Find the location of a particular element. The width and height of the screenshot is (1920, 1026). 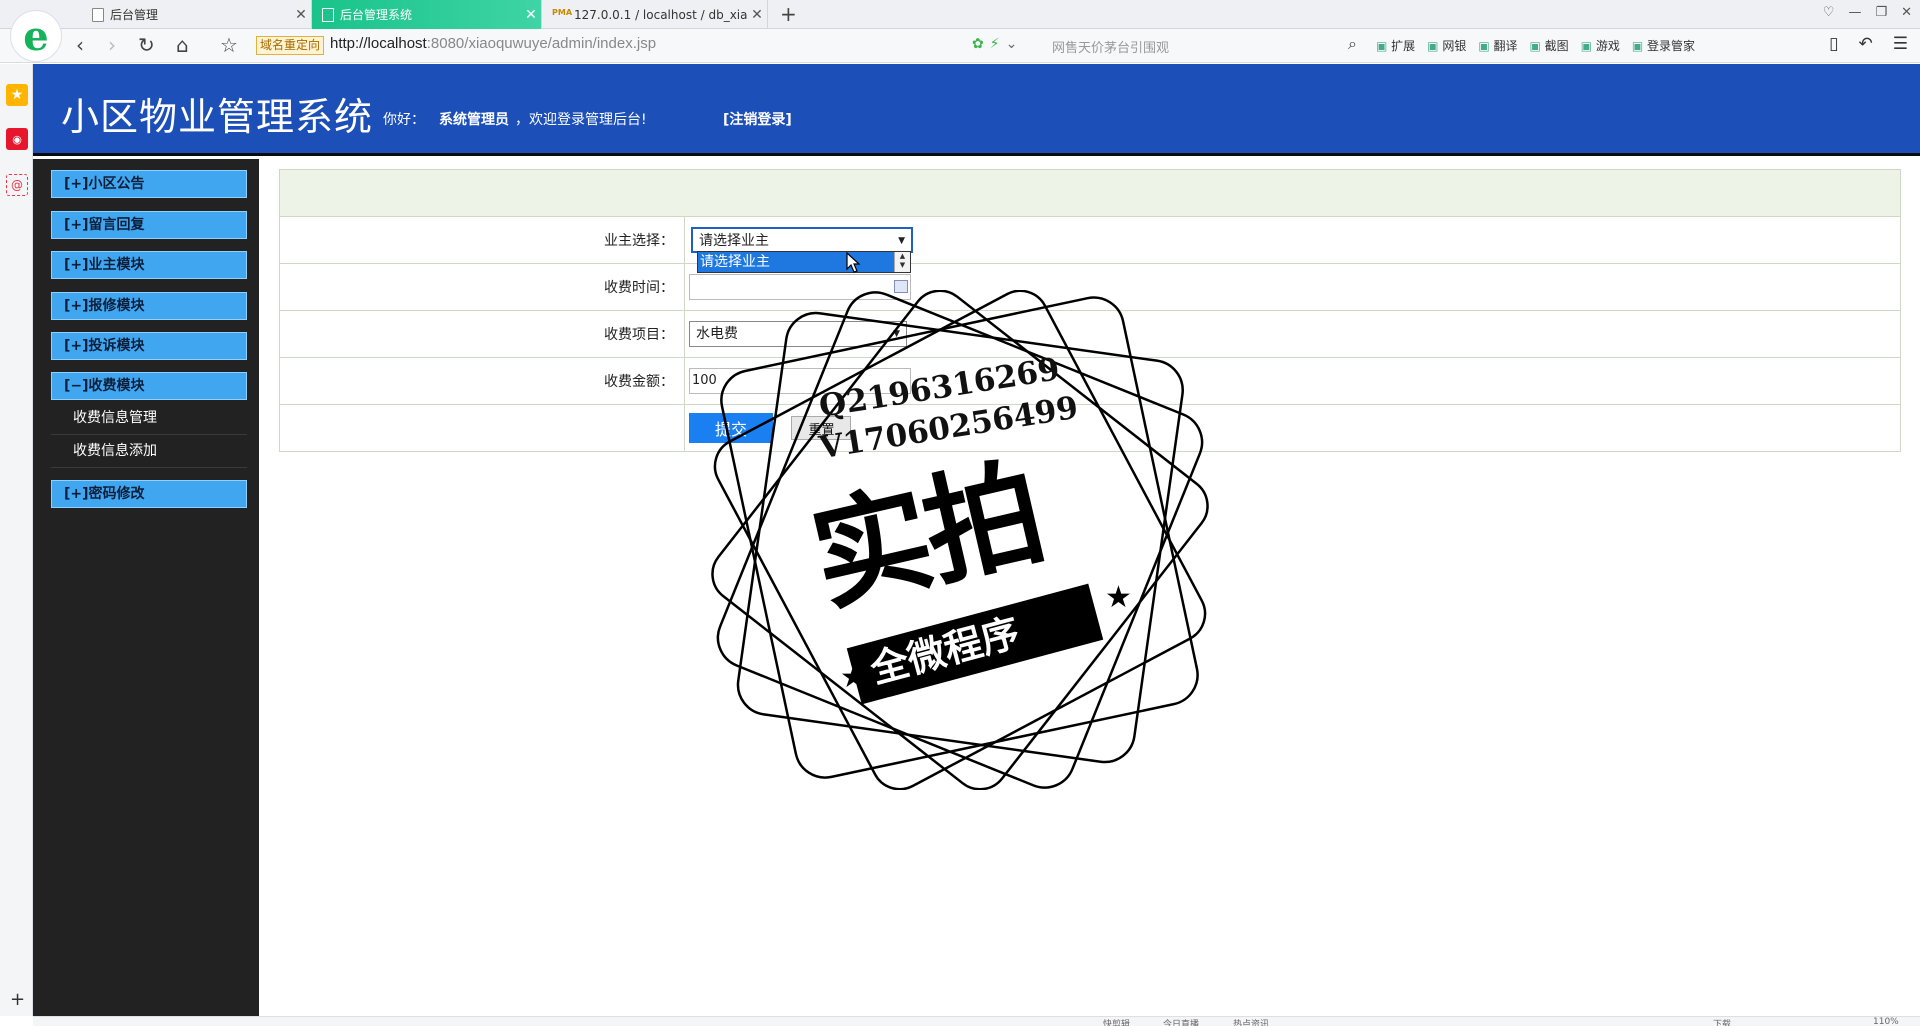

status-item: 下载 is located at coordinates (1722, 1021).